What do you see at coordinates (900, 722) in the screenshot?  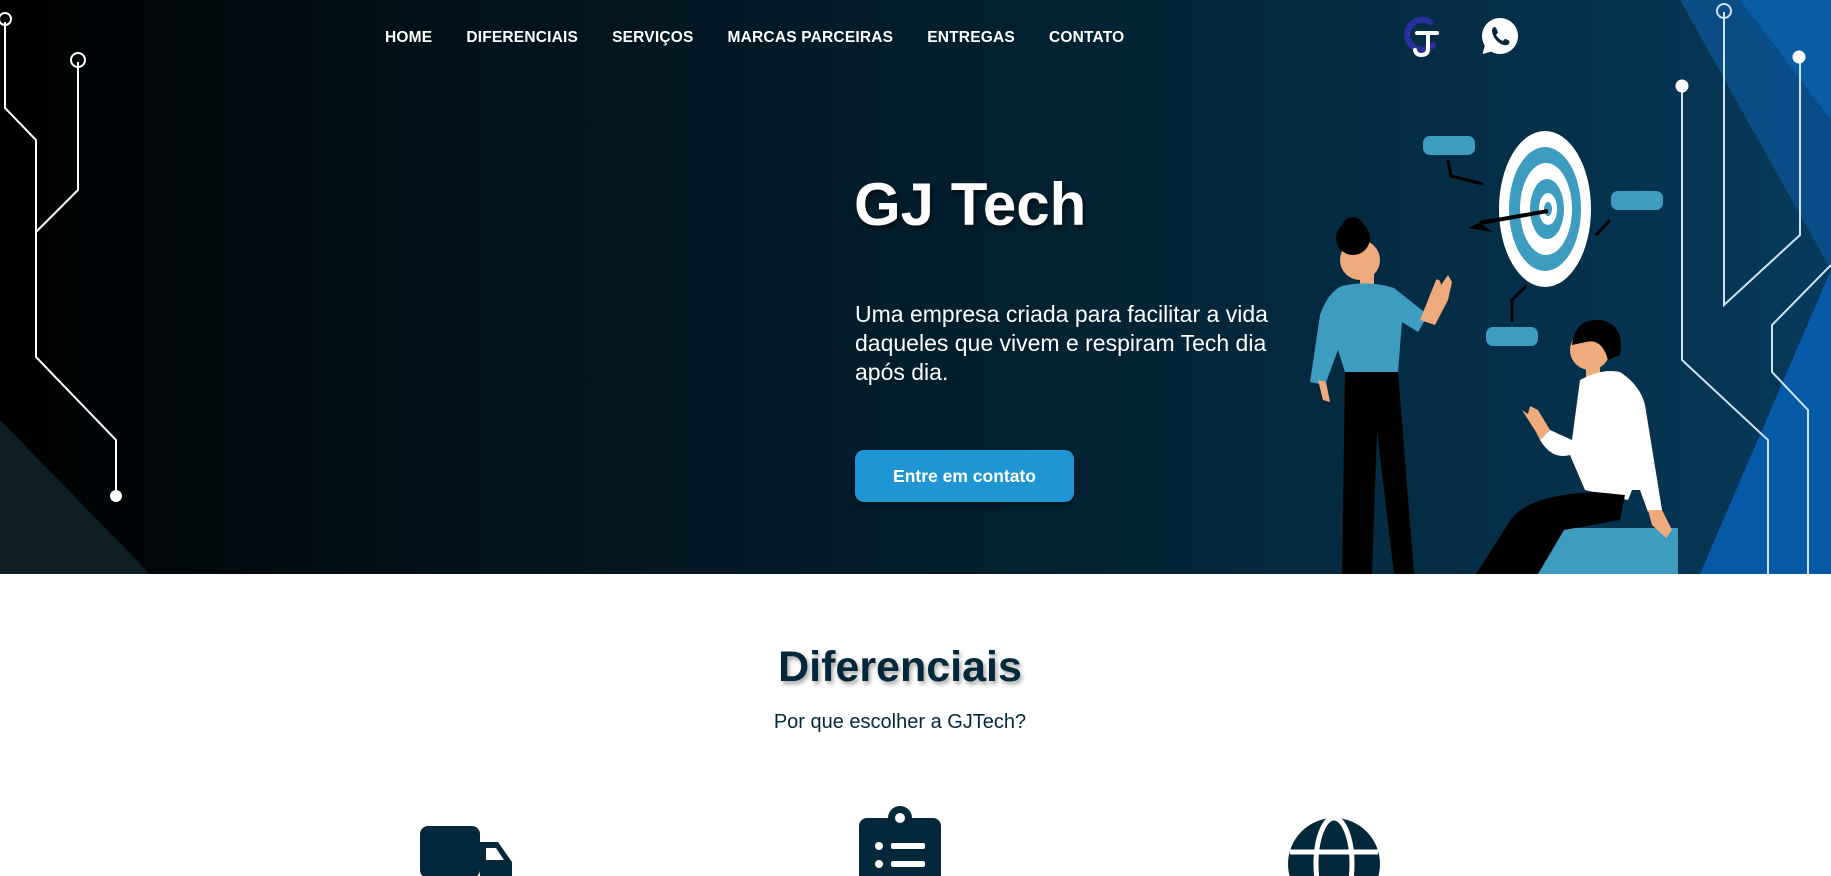 I see `diferenciais-subtitle: Por que escolher a GJTech?` at bounding box center [900, 722].